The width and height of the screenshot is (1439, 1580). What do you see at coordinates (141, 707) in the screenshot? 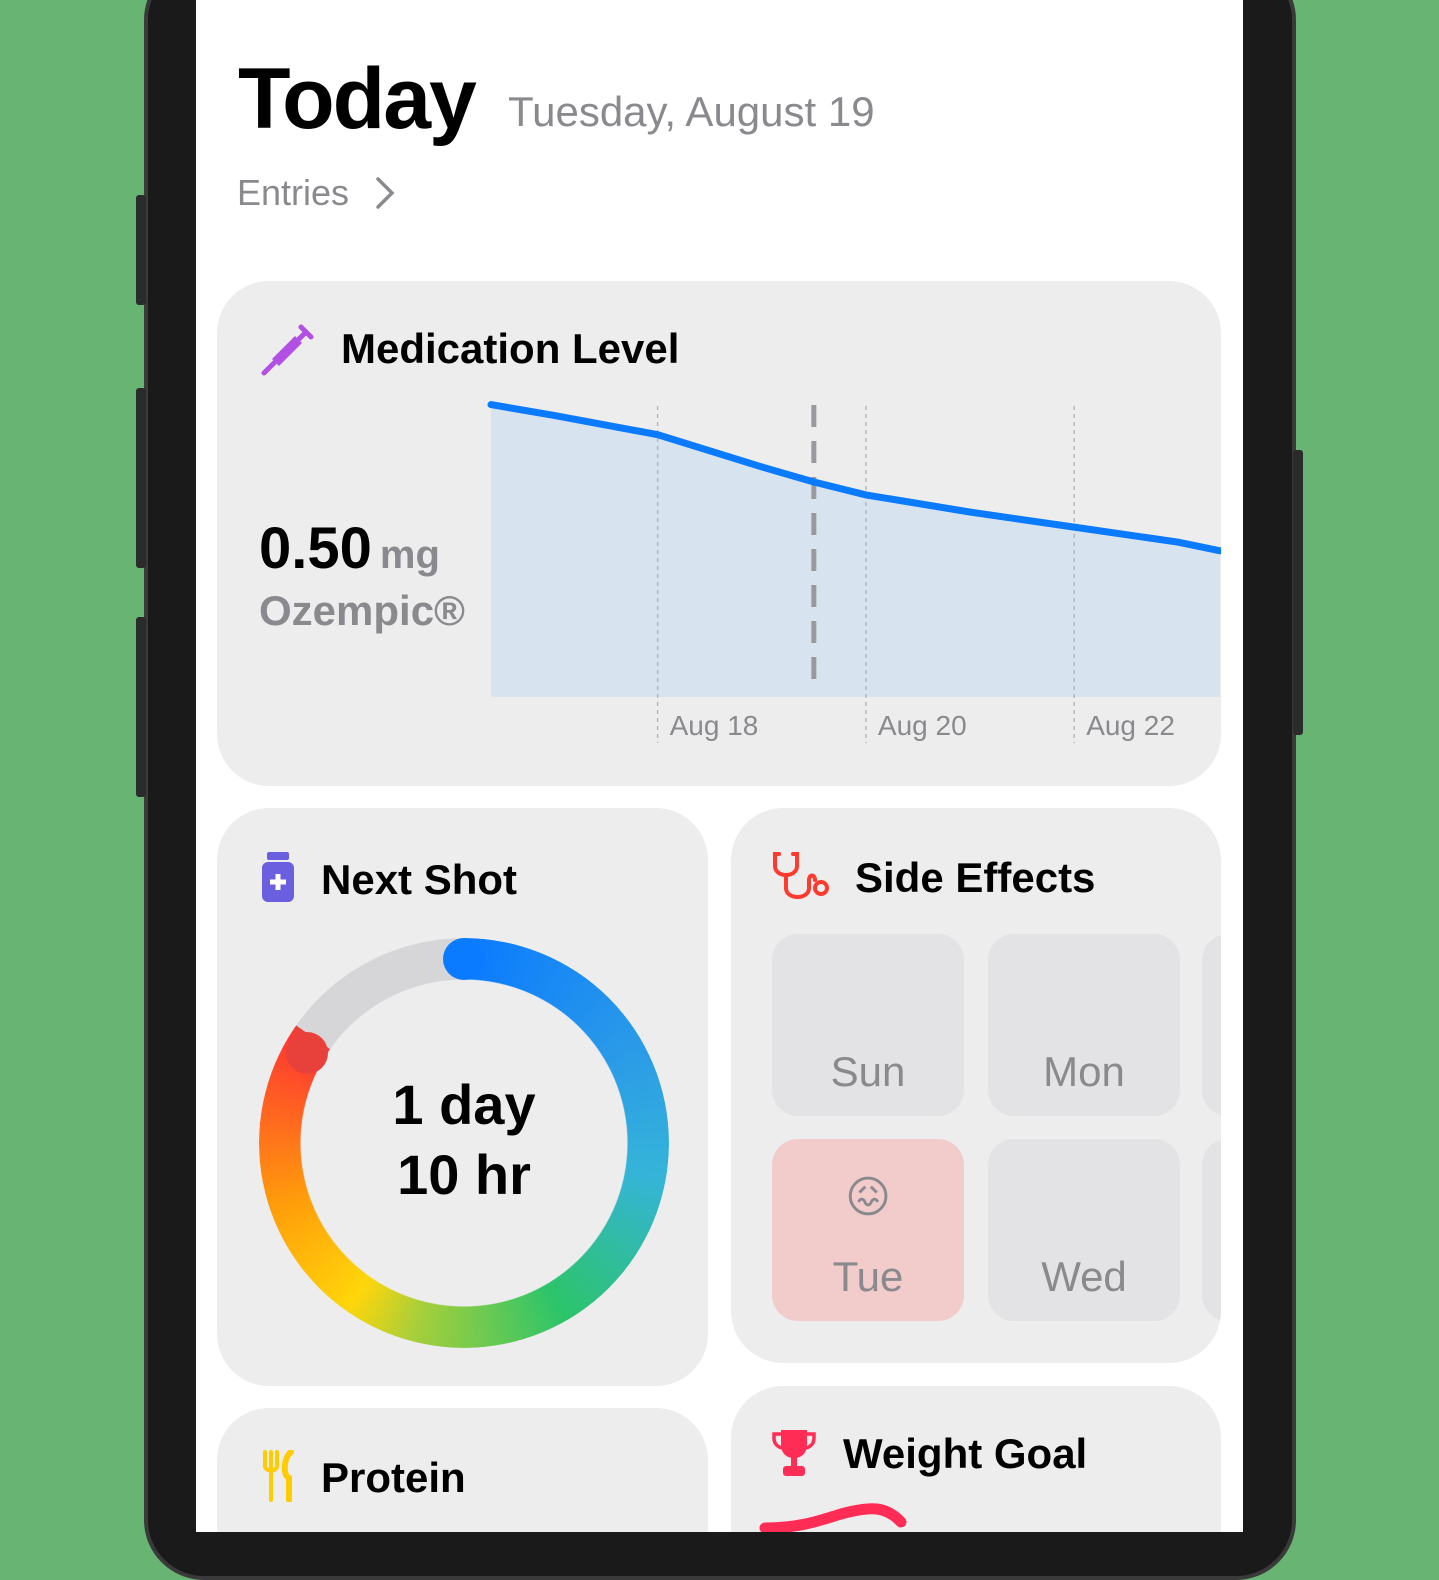
I see `volume-down-button` at bounding box center [141, 707].